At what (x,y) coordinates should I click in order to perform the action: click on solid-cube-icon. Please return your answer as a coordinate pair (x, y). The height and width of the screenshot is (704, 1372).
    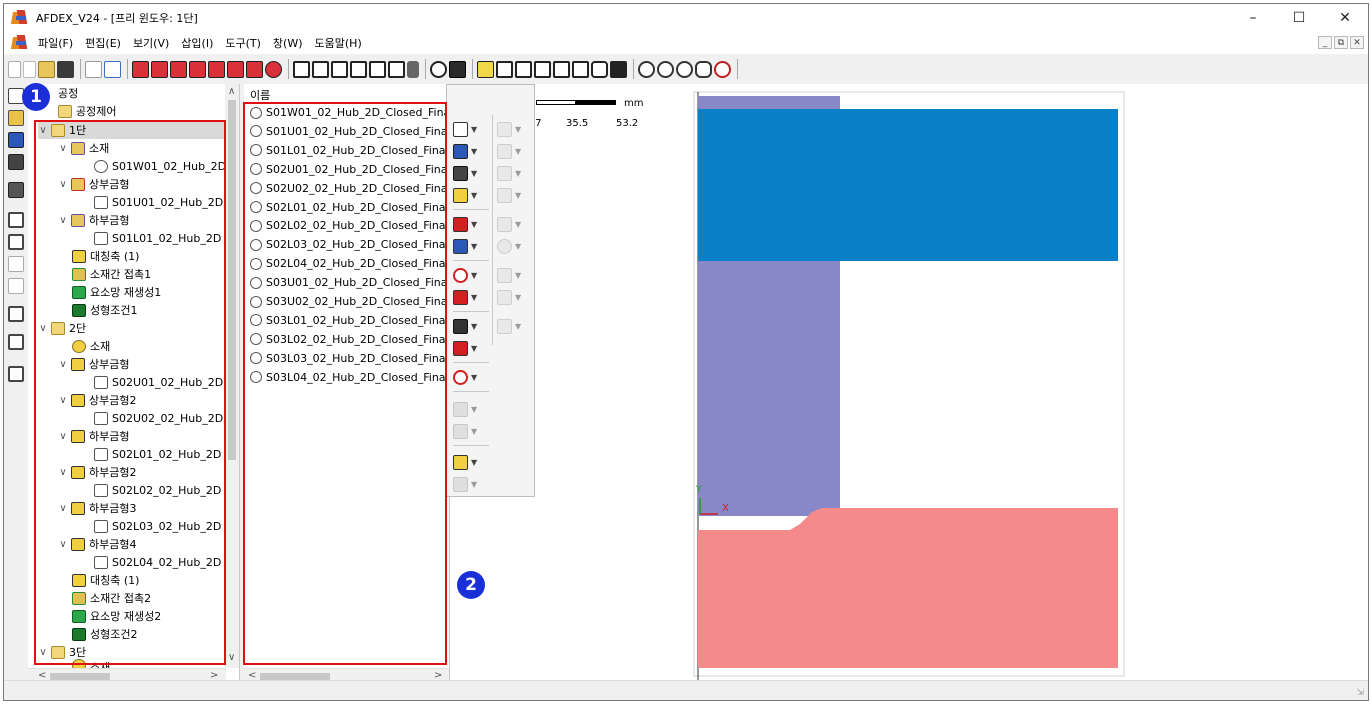
    Looking at the image, I should click on (618, 69).